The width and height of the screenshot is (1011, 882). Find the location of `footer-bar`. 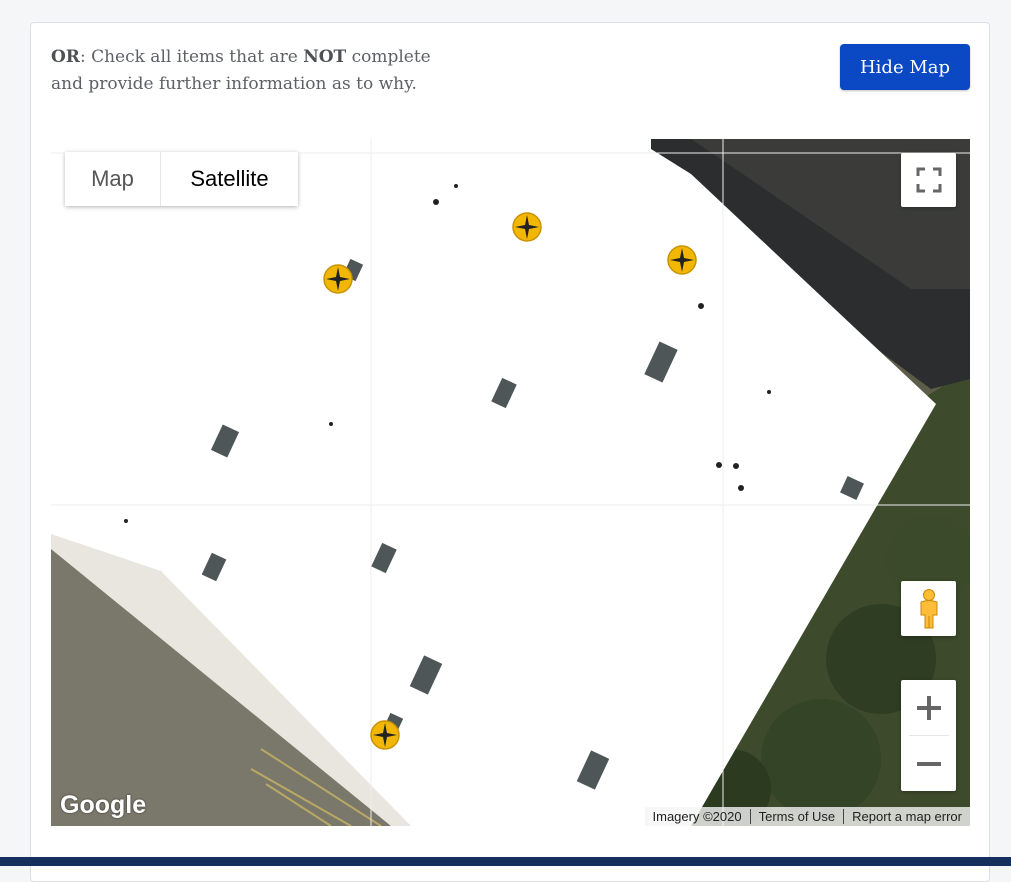

footer-bar is located at coordinates (505, 861).